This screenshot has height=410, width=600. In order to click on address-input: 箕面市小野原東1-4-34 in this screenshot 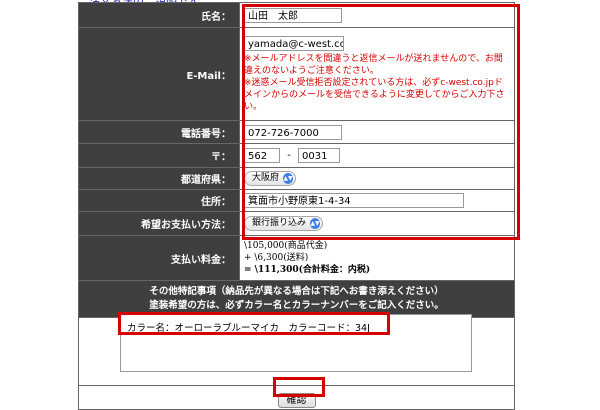, I will do `click(354, 200)`.